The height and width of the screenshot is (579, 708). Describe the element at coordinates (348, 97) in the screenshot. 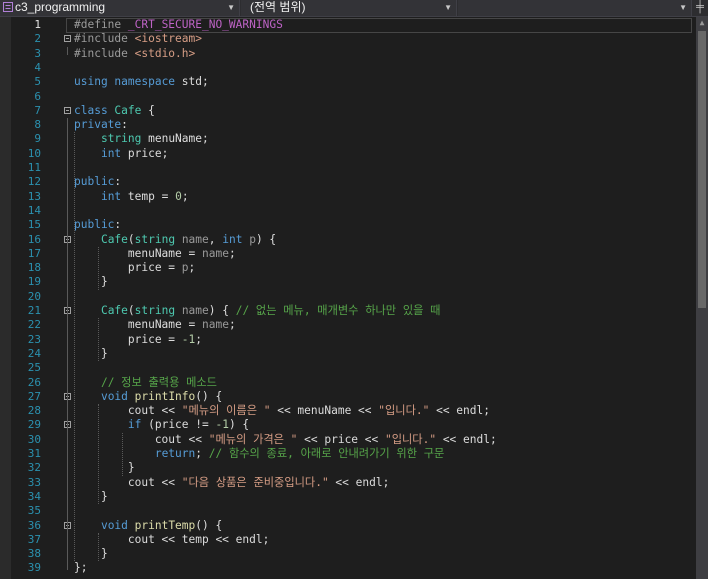

I see `code-line: 6` at that location.